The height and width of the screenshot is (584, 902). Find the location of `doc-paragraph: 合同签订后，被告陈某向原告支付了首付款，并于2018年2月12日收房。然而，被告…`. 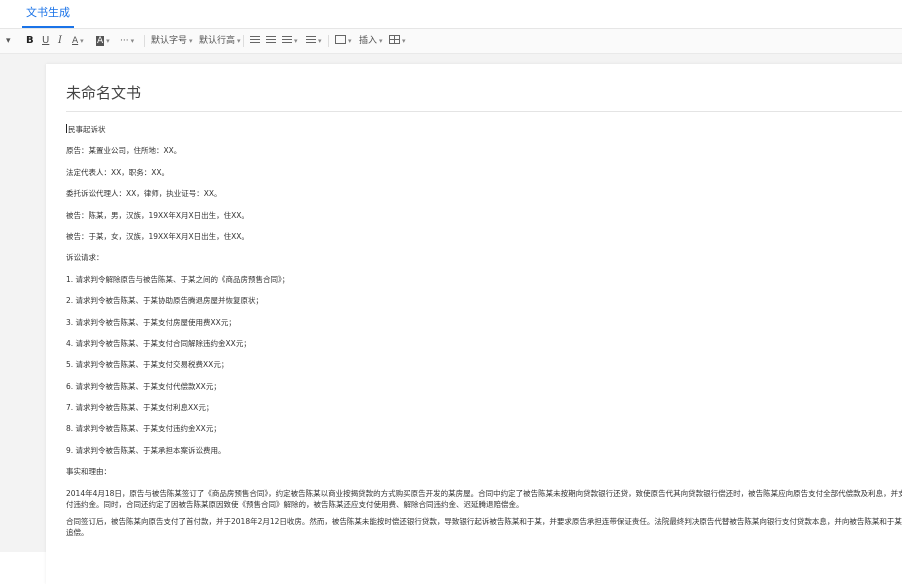

doc-paragraph: 合同签订后，被告陈某向原告支付了首付款，并于2018年2月12日收房。然而，被告… is located at coordinates (484, 526).